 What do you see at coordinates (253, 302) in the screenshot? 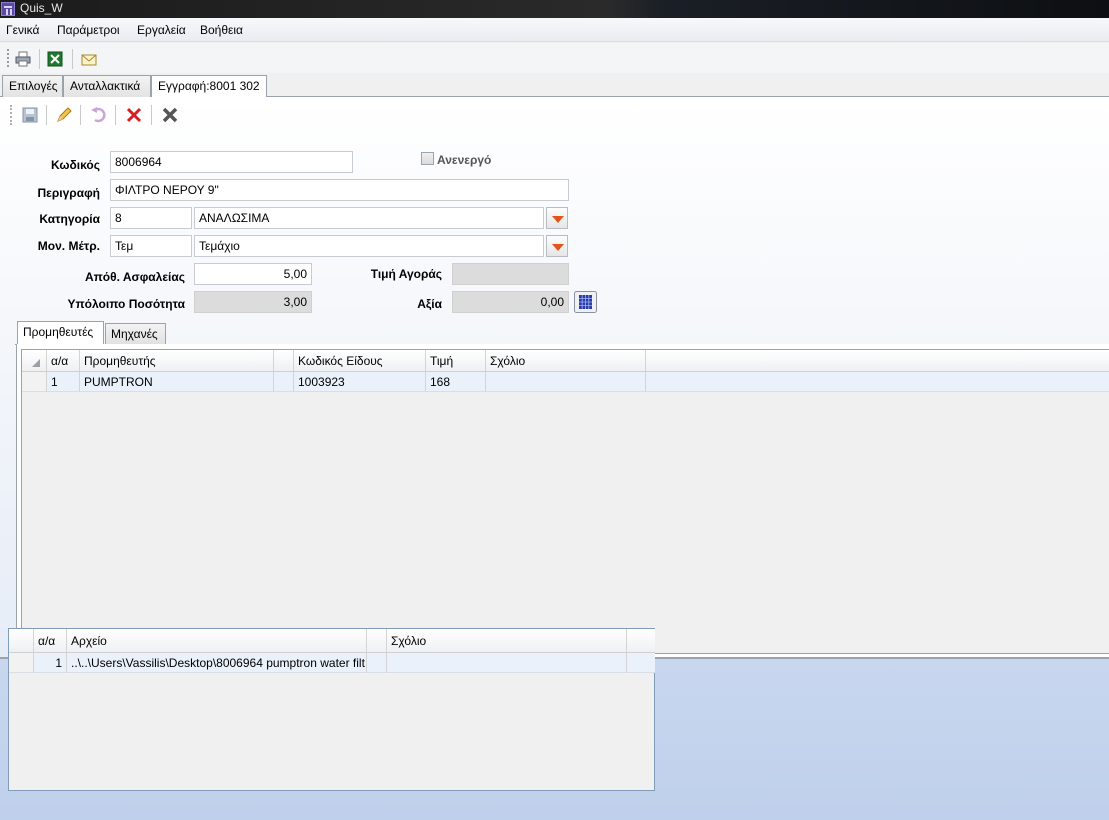
I see `remaining-qty-input: 3,00` at bounding box center [253, 302].